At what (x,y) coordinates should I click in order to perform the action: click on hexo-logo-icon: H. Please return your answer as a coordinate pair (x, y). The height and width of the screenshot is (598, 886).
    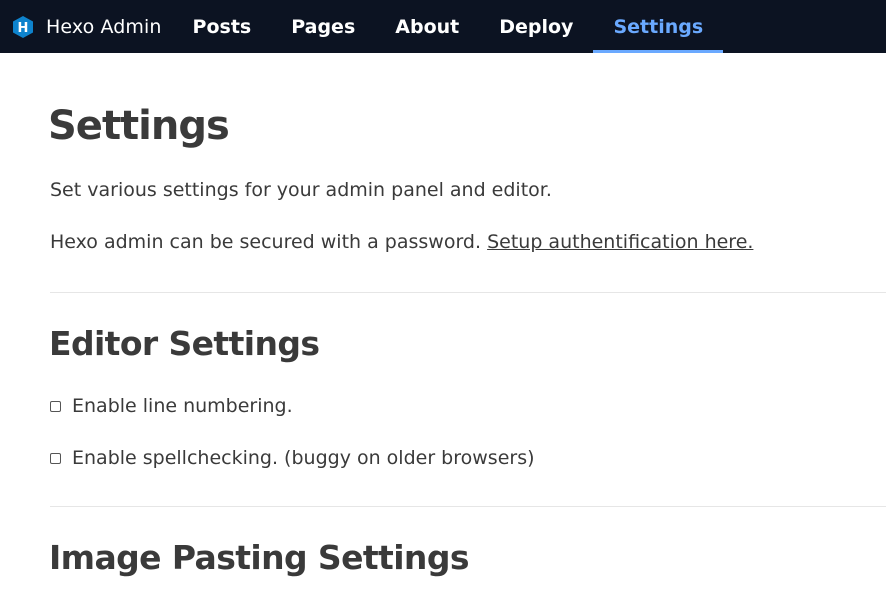
    Looking at the image, I should click on (23, 27).